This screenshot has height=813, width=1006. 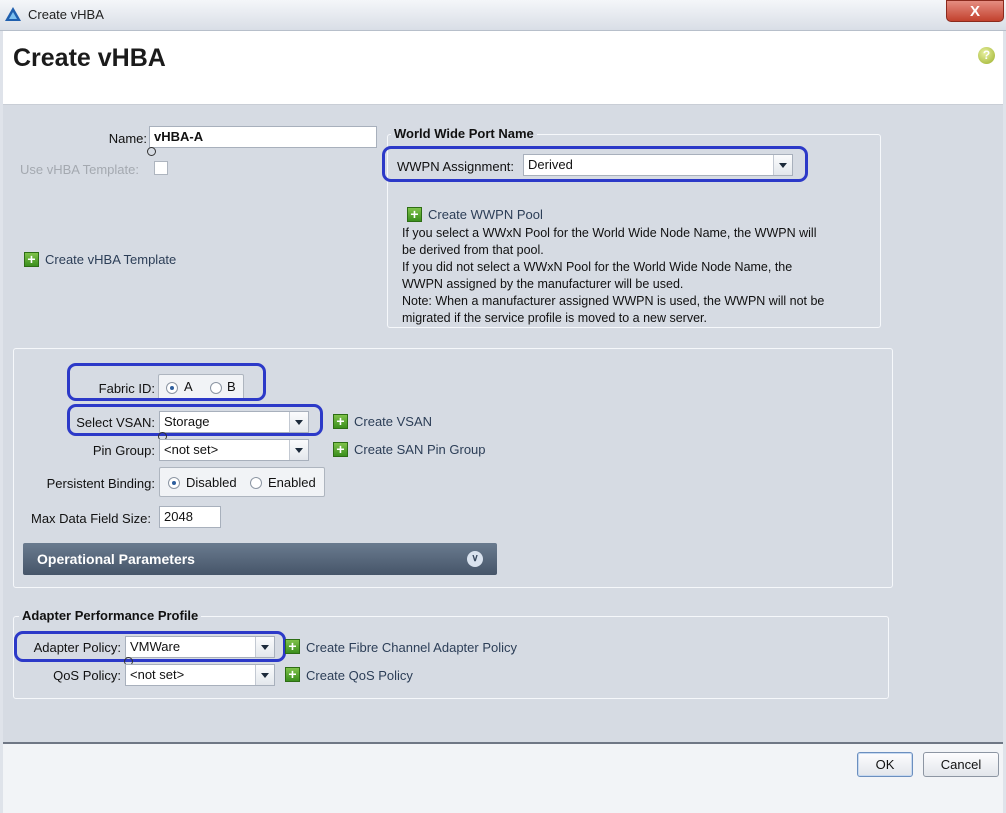 What do you see at coordinates (91, 518) in the screenshot?
I see `max-data-field-size-label: Max Data Field Size:` at bounding box center [91, 518].